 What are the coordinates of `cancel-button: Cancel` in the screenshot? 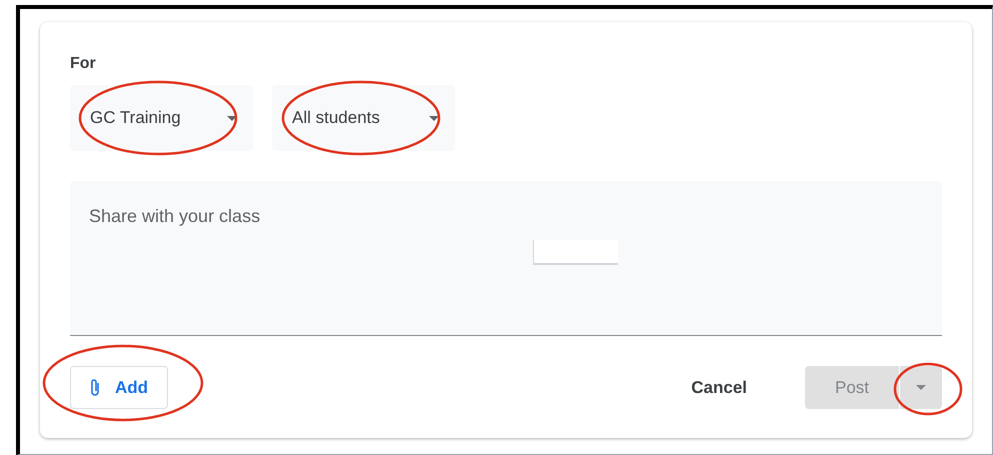 It's located at (719, 387).